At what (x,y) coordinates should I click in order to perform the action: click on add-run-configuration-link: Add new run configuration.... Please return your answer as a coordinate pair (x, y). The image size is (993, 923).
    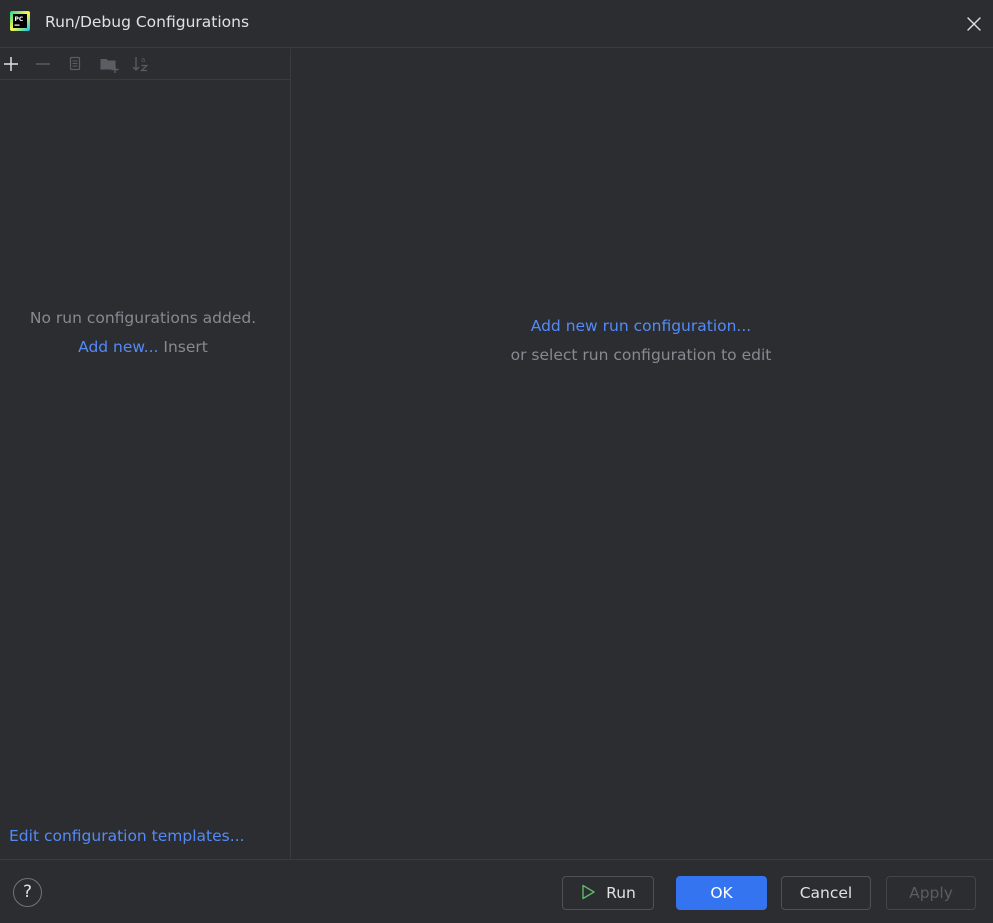
    Looking at the image, I should click on (641, 326).